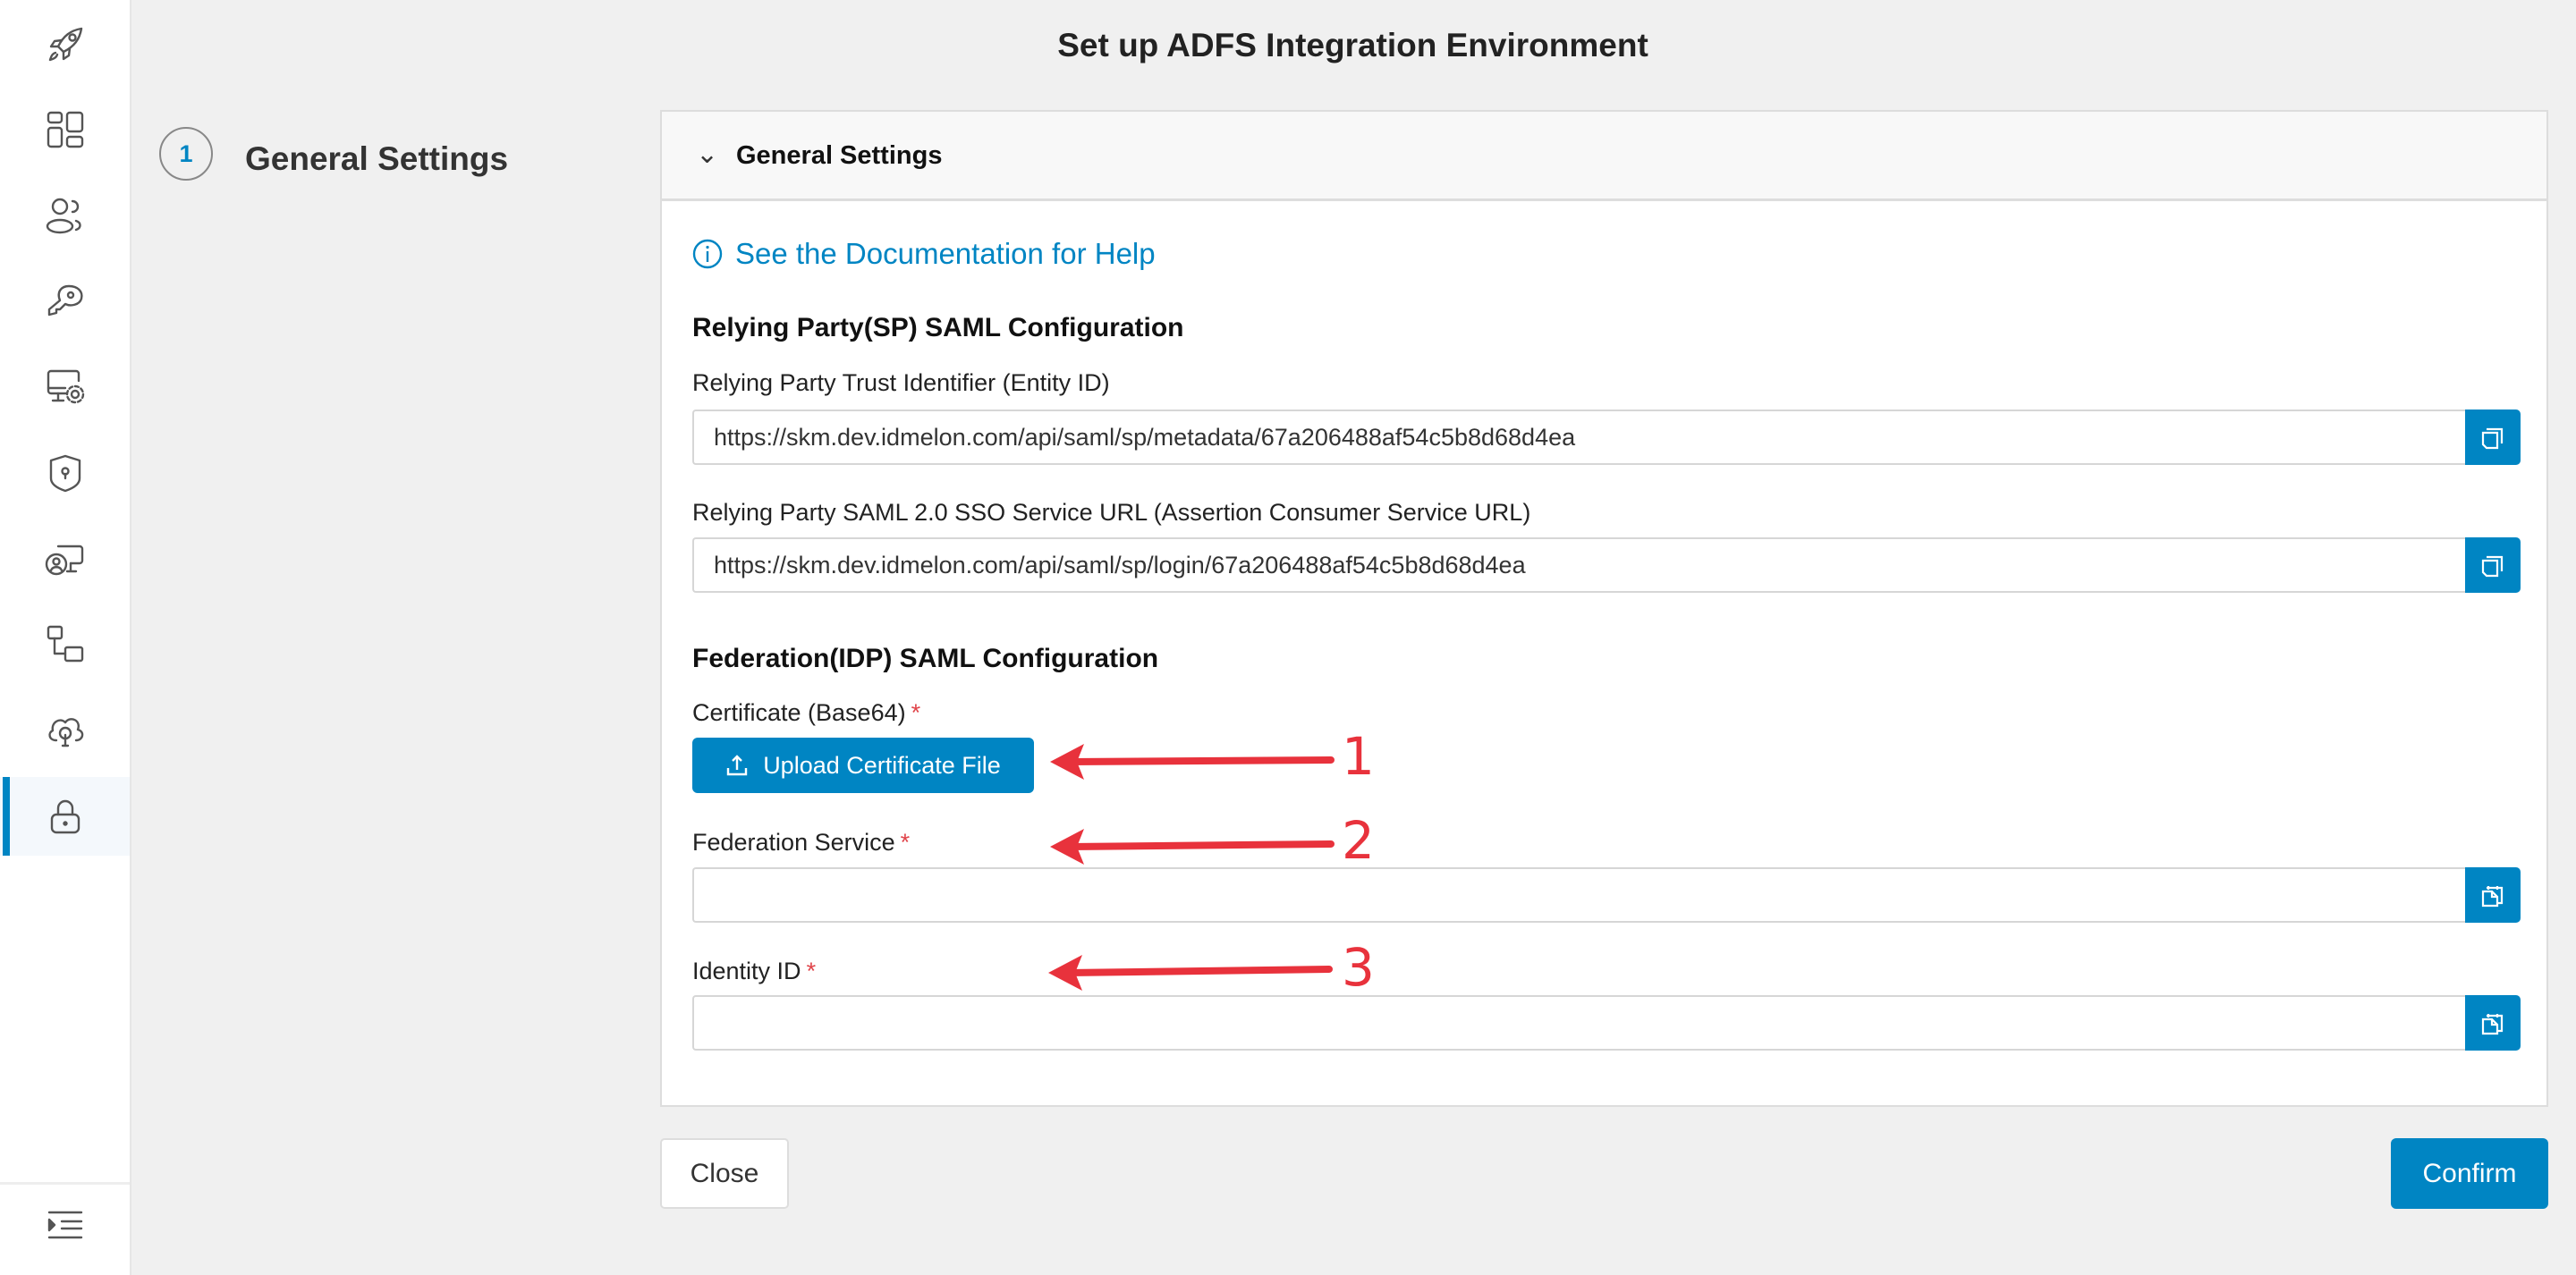 The height and width of the screenshot is (1275, 2576). I want to click on sidebar-item-user-devices, so click(65, 558).